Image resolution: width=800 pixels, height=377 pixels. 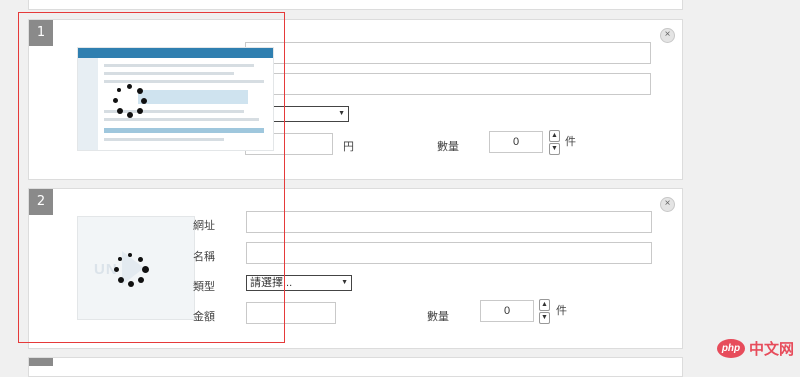 What do you see at coordinates (771, 349) in the screenshot?
I see `watermark-text: 中文网` at bounding box center [771, 349].